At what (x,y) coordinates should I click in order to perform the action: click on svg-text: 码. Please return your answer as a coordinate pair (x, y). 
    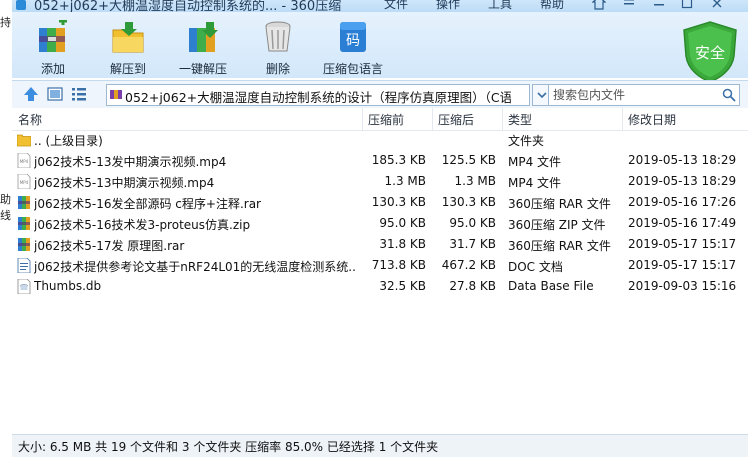
    Looking at the image, I should click on (353, 41).